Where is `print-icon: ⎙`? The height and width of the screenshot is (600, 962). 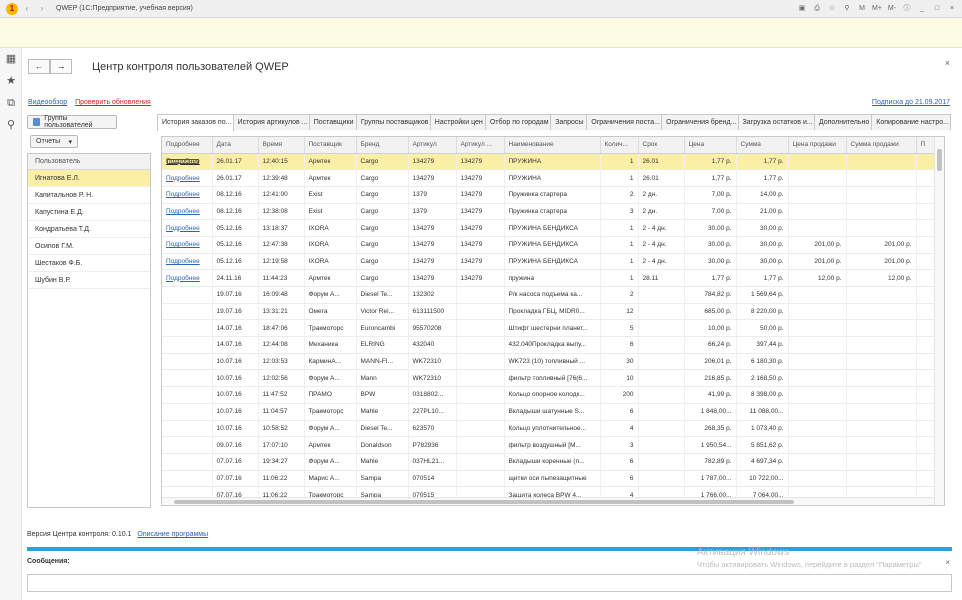 print-icon: ⎙ is located at coordinates (817, 9).